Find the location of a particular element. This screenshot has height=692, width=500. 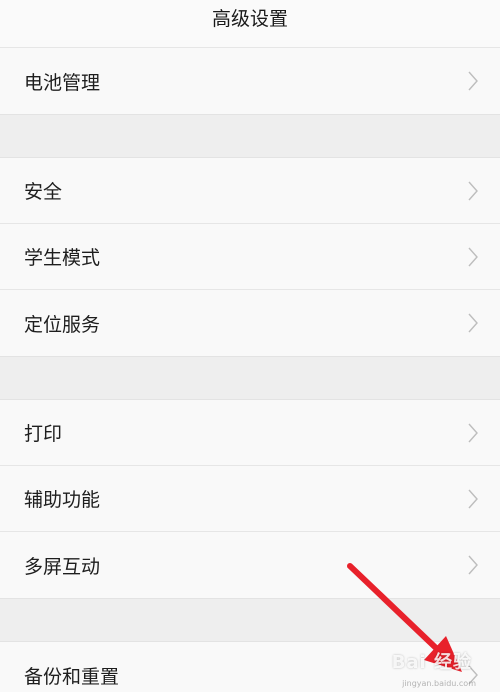

settings-item-label: 安全 is located at coordinates (43, 192).